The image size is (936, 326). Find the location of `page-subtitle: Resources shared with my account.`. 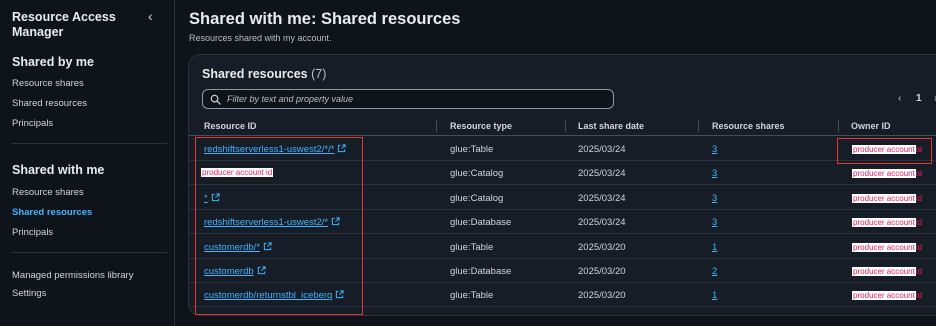

page-subtitle: Resources shared with my account. is located at coordinates (260, 38).